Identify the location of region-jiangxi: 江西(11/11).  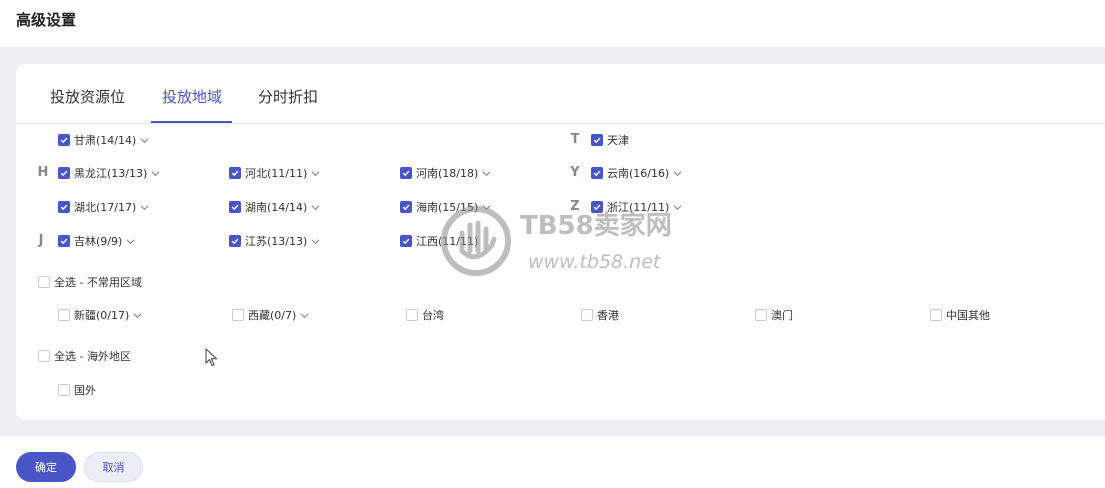
(439, 241).